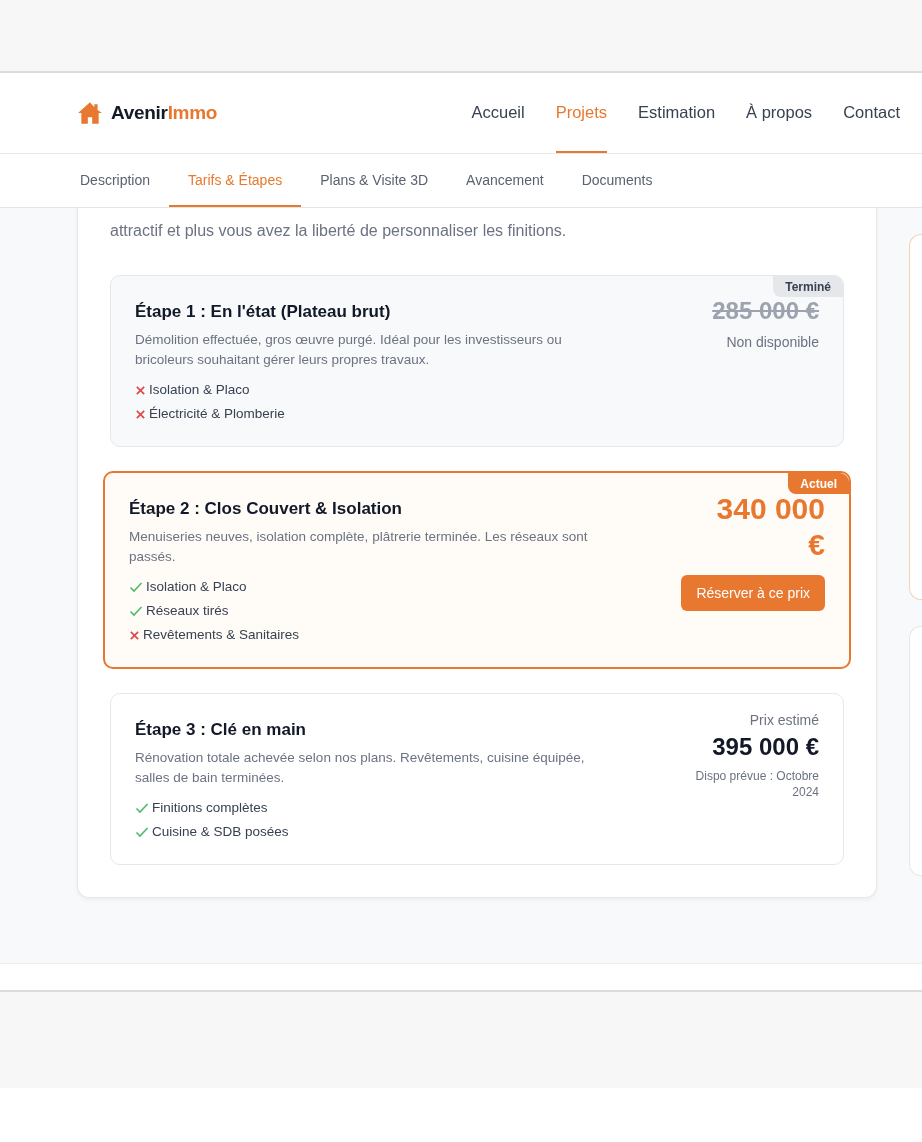 Image resolution: width=922 pixels, height=1142 pixels. Describe the element at coordinates (210, 808) in the screenshot. I see `feature-label: Finitions complètes` at that location.